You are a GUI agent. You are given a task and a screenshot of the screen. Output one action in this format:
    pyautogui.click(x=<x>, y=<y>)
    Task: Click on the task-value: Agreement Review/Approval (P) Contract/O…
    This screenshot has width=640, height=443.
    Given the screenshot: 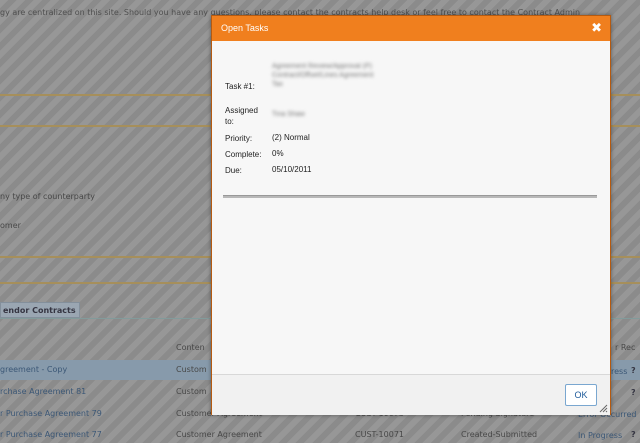 What is the action you would take?
    pyautogui.click(x=322, y=75)
    